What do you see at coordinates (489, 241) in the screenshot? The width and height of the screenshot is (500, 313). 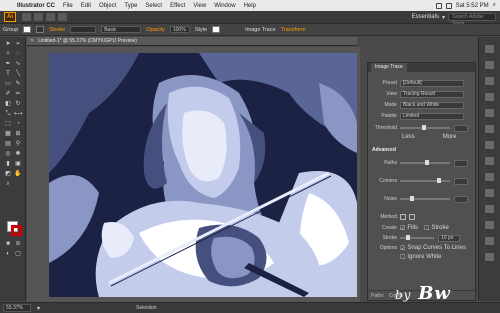 I see `align-panel-icon` at bounding box center [489, 241].